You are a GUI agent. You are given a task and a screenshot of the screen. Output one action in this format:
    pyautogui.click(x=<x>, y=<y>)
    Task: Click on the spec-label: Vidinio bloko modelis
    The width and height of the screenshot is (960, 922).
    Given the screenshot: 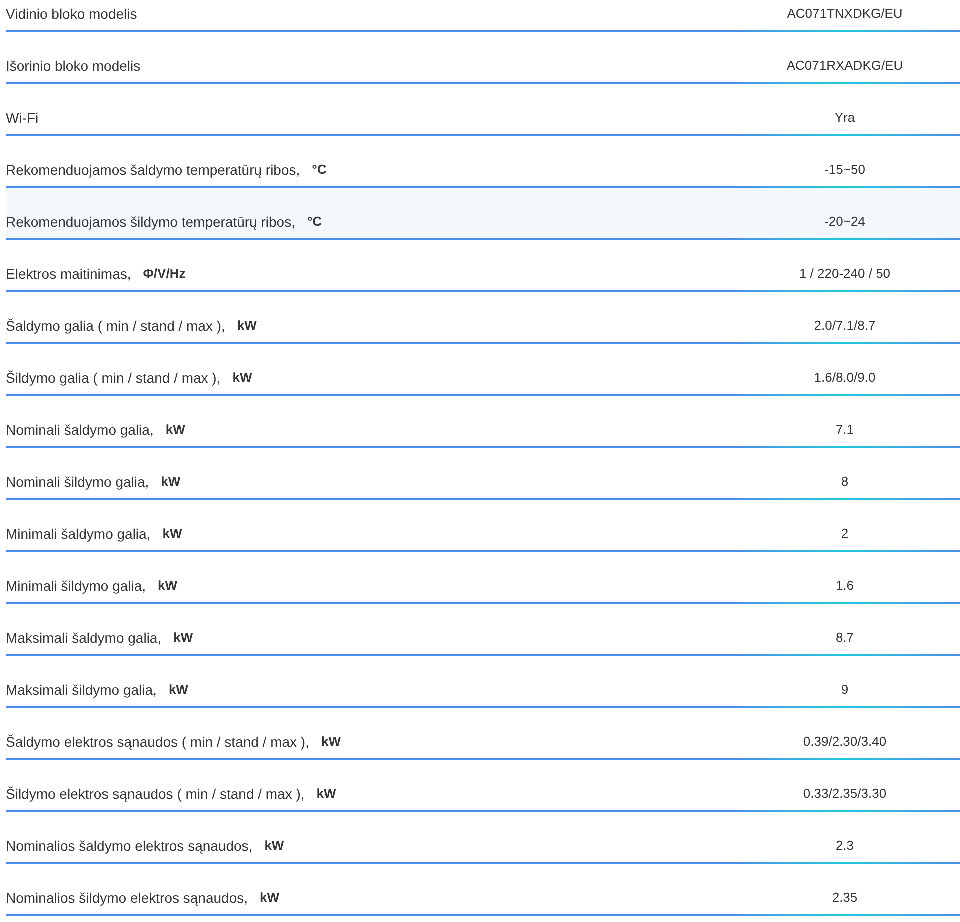 What is the action you would take?
    pyautogui.click(x=72, y=14)
    